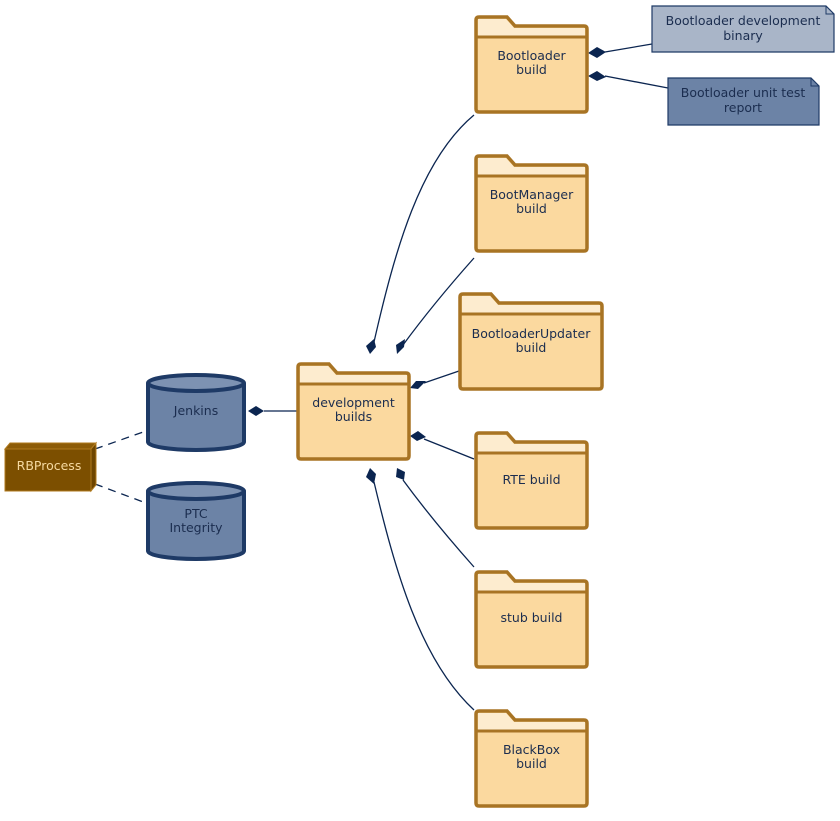  I want to click on folder-development-builds: developmentbuilds, so click(353, 411).